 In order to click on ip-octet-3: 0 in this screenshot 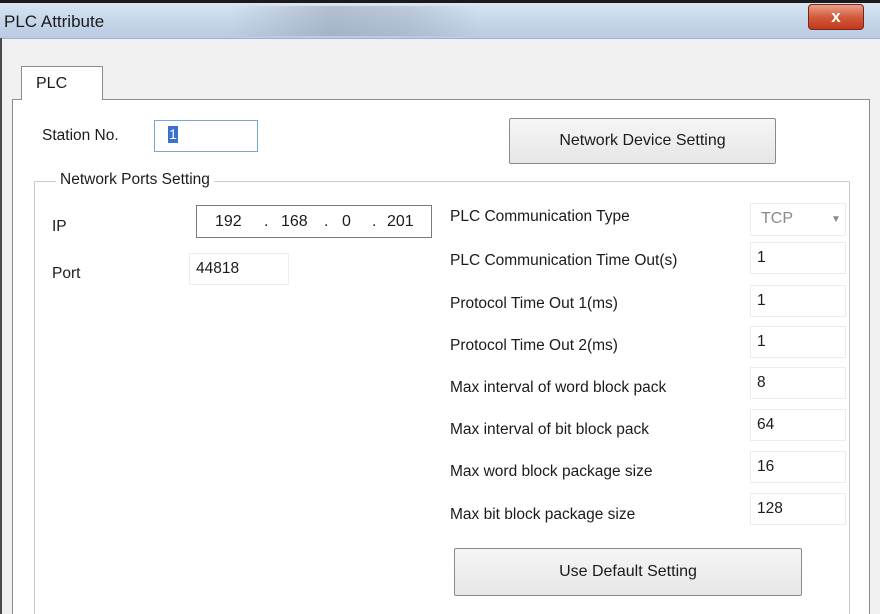, I will do `click(346, 222)`.